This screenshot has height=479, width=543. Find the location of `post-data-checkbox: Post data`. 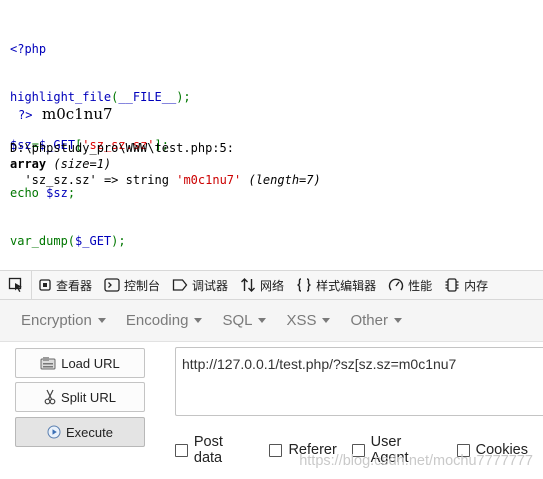

post-data-checkbox: Post data is located at coordinates (214, 450).